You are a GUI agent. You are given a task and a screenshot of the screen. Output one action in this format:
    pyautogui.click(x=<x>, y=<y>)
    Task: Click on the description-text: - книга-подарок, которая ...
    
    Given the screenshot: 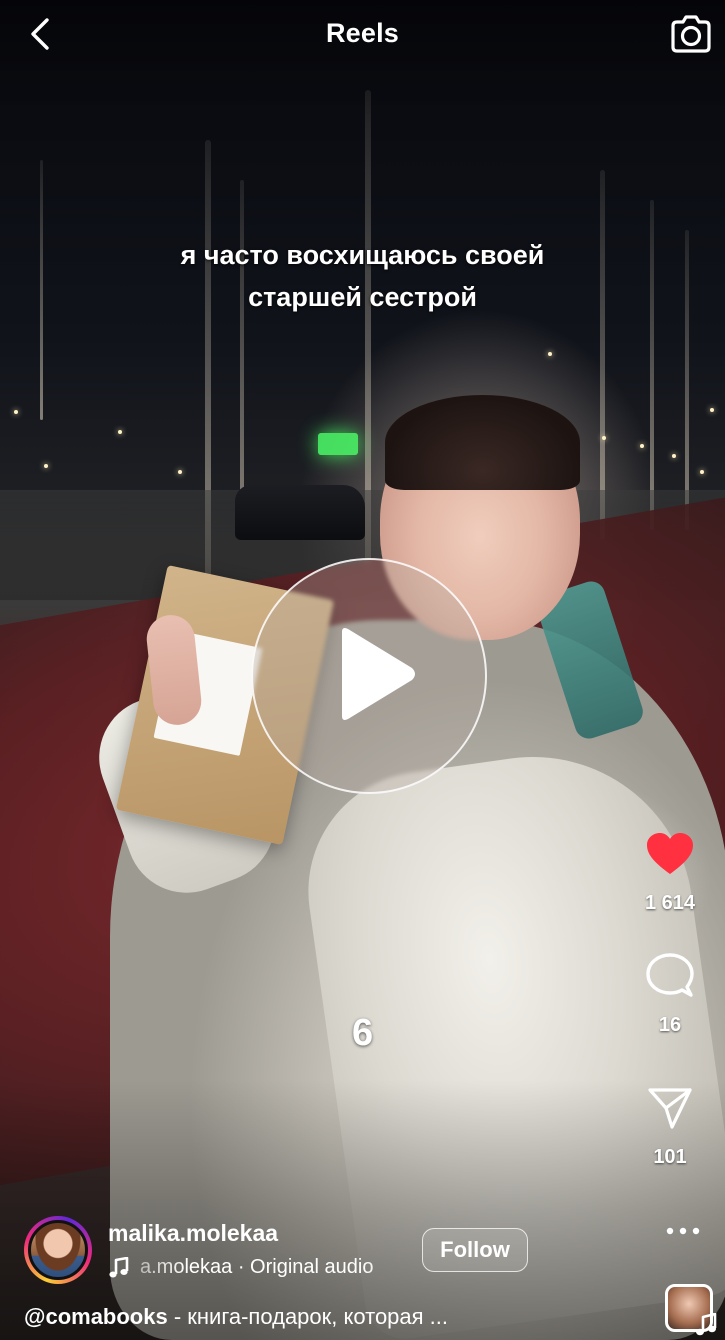 What is the action you would take?
    pyautogui.click(x=308, y=1316)
    